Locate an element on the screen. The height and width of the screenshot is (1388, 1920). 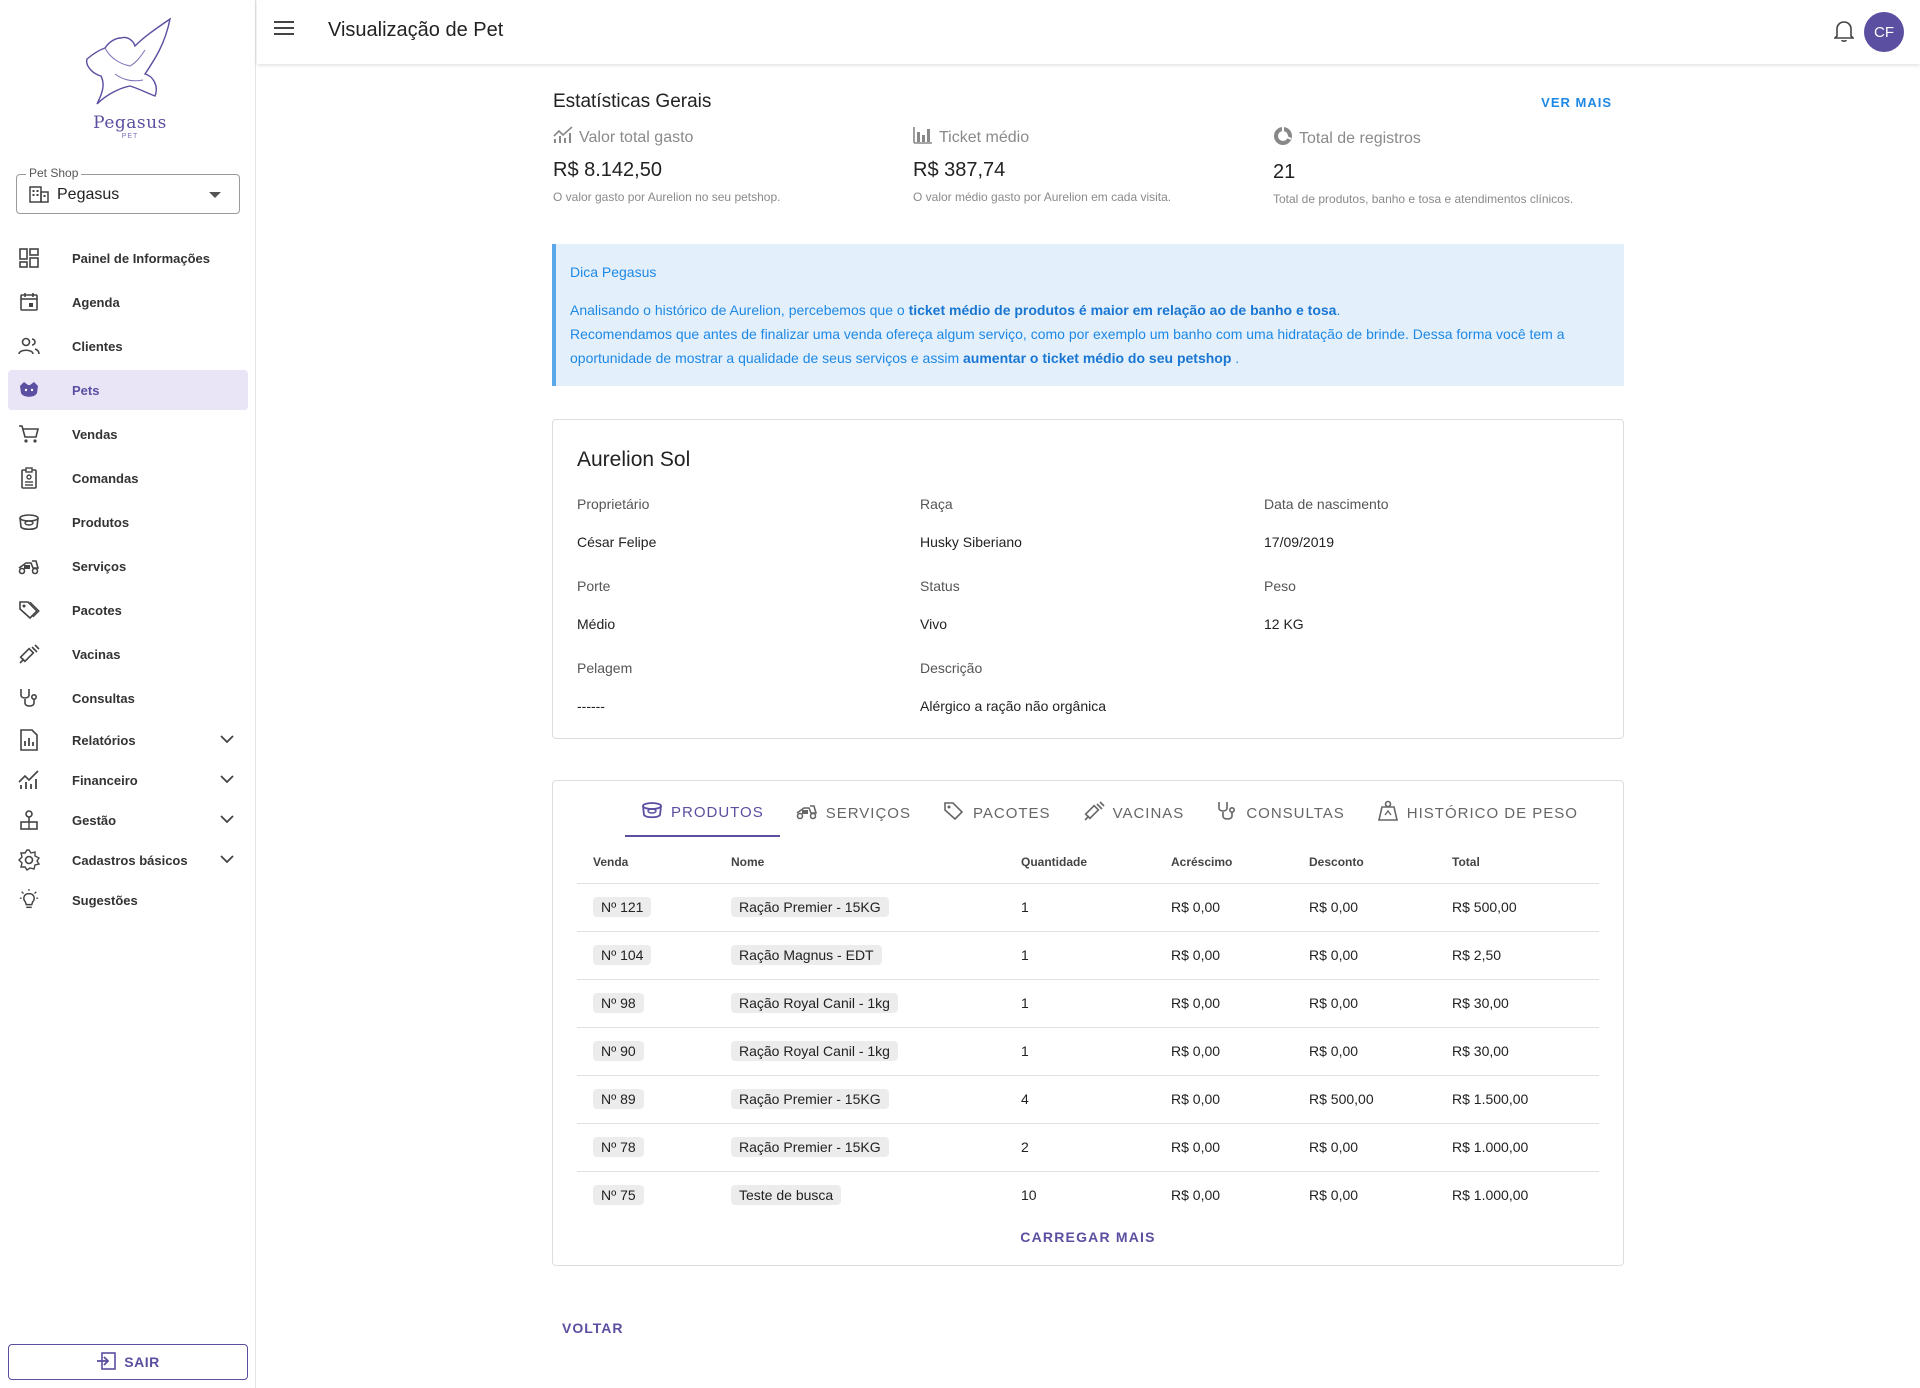
sidebar-item-pacotes: Pacotes is located at coordinates (128, 610).